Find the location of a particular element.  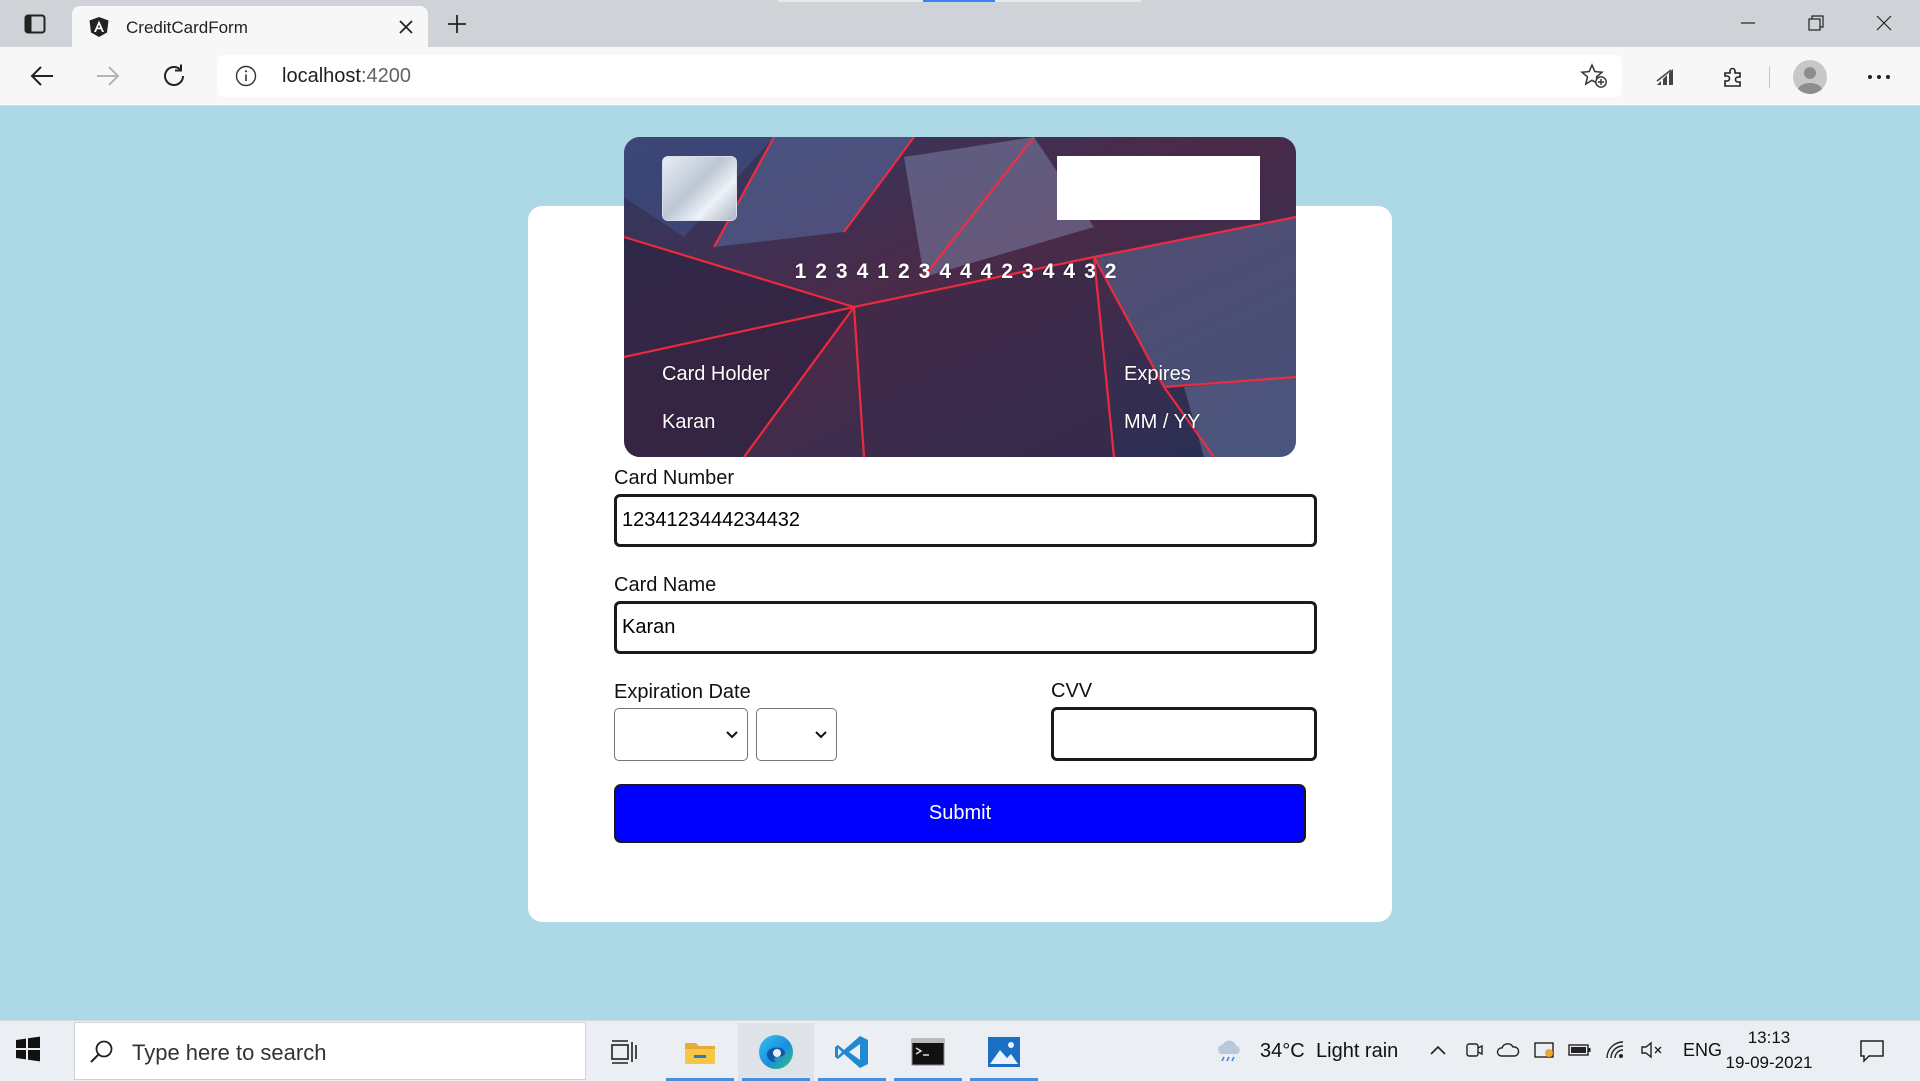

taskbar-terminal is located at coordinates (928, 1052).